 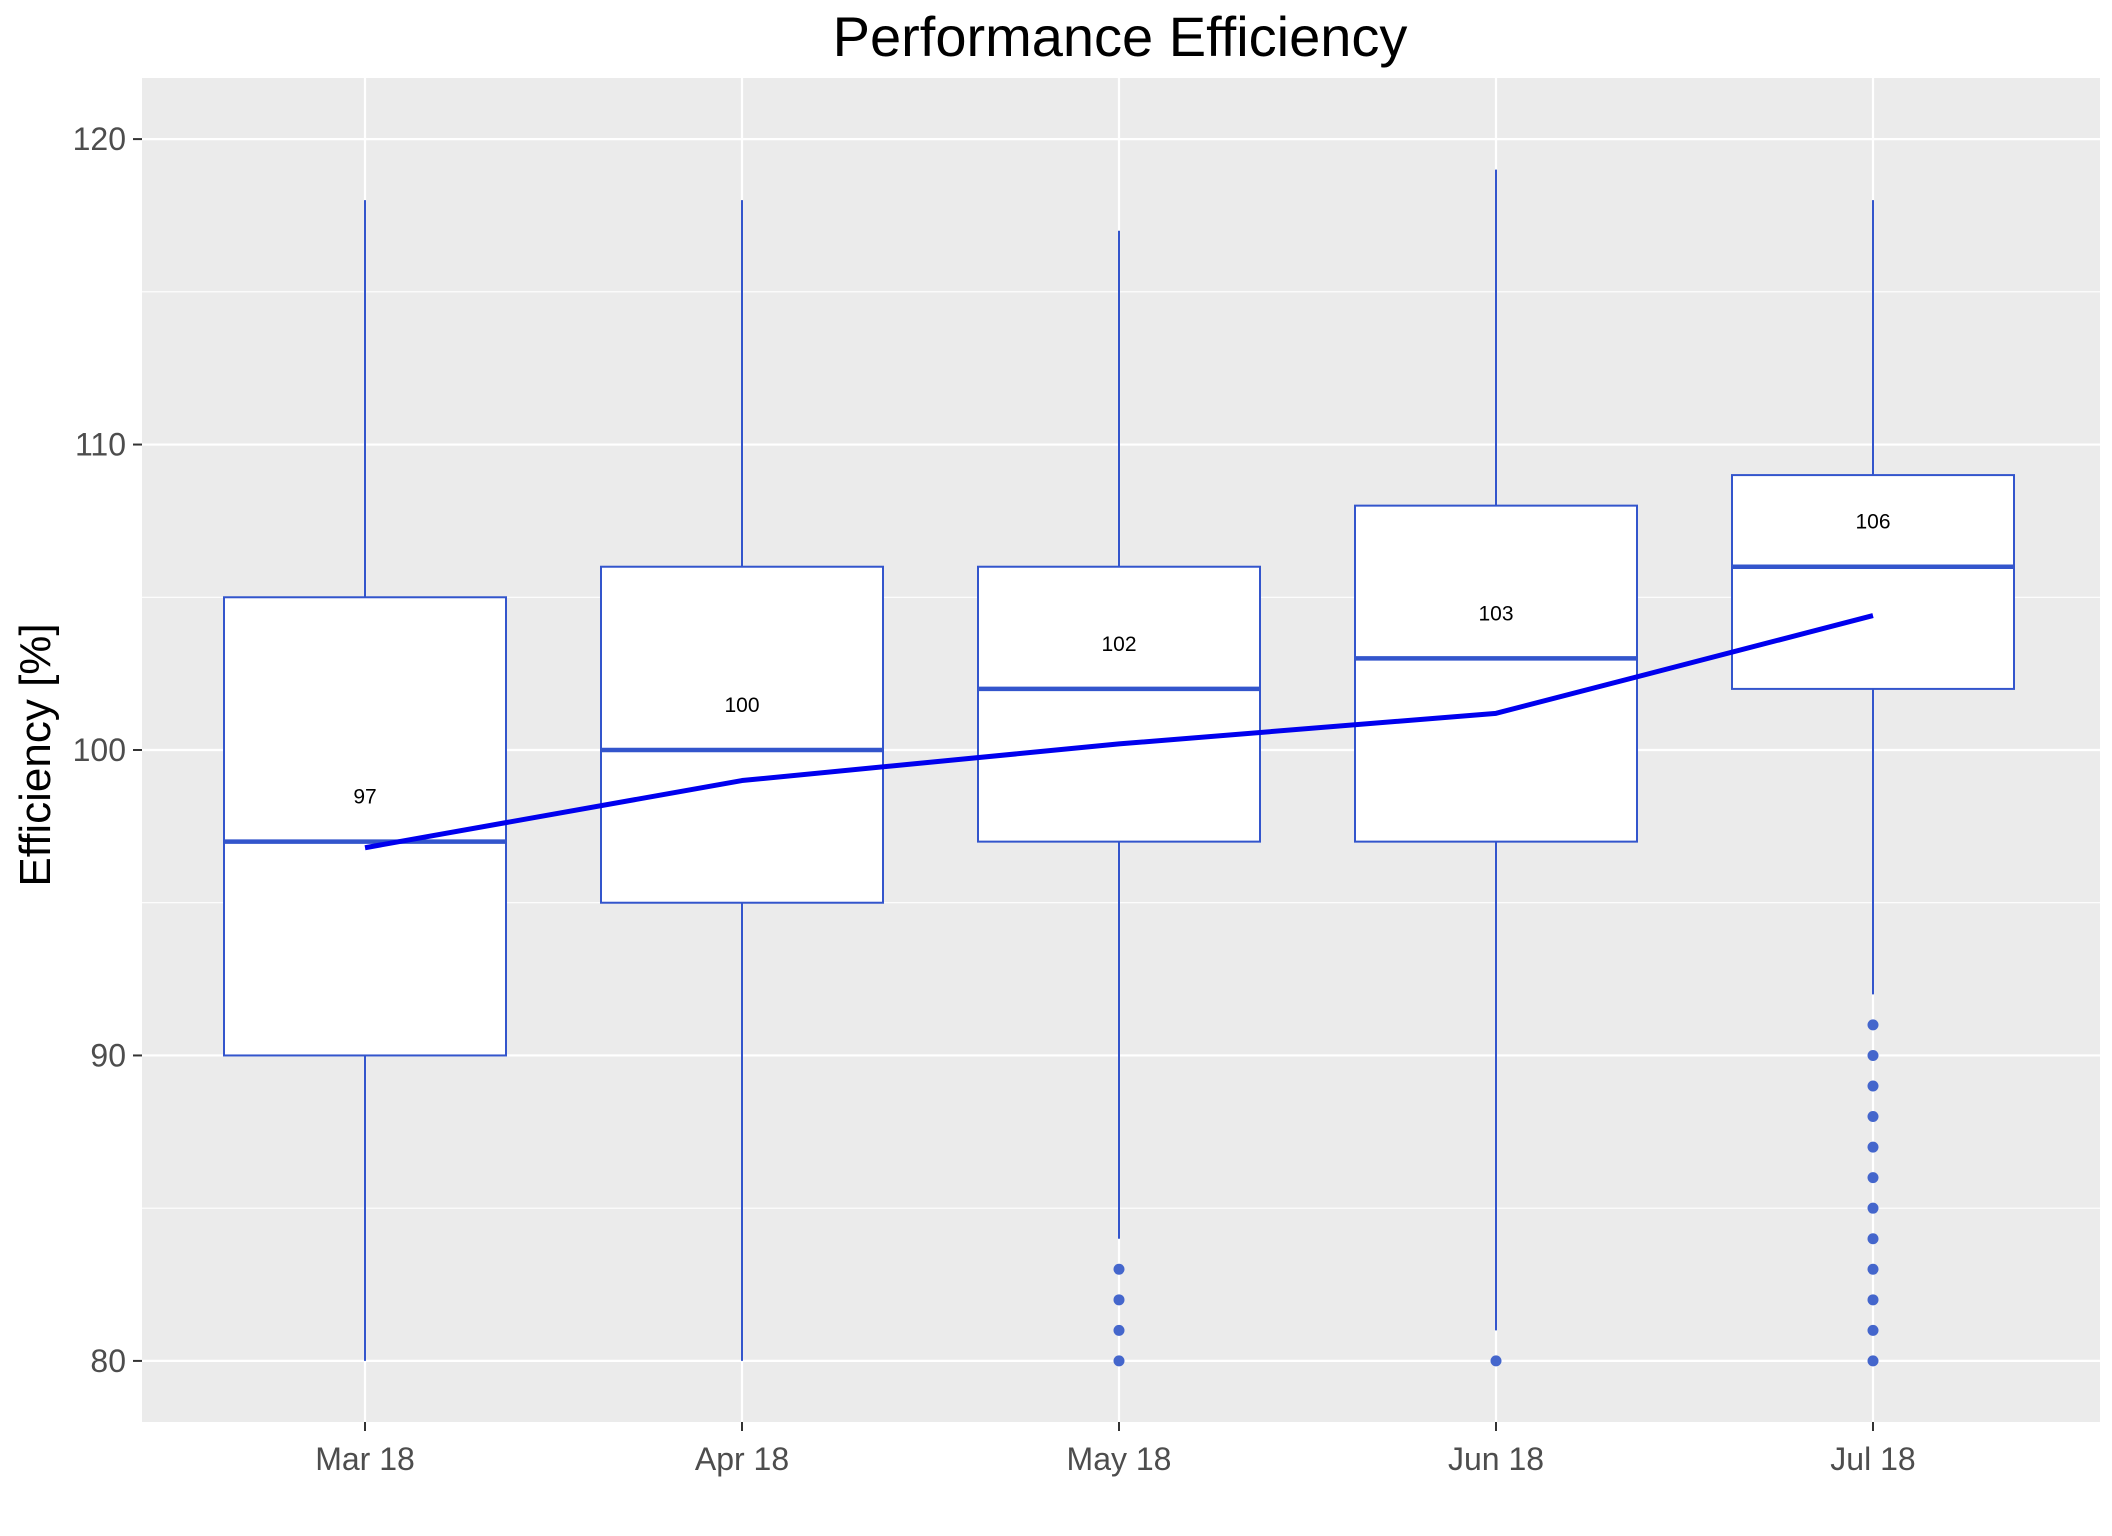 What do you see at coordinates (742, 1459) in the screenshot?
I see `x-tick-label: Apr 18` at bounding box center [742, 1459].